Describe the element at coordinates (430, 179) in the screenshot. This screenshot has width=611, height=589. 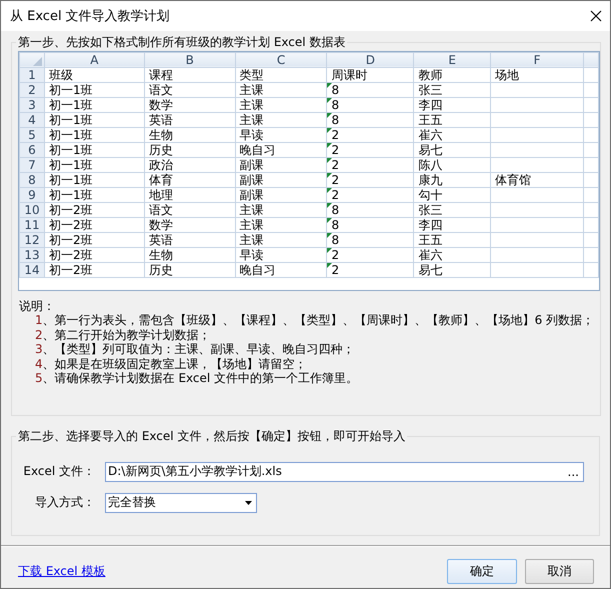
I see `table-cell: 康九` at that location.